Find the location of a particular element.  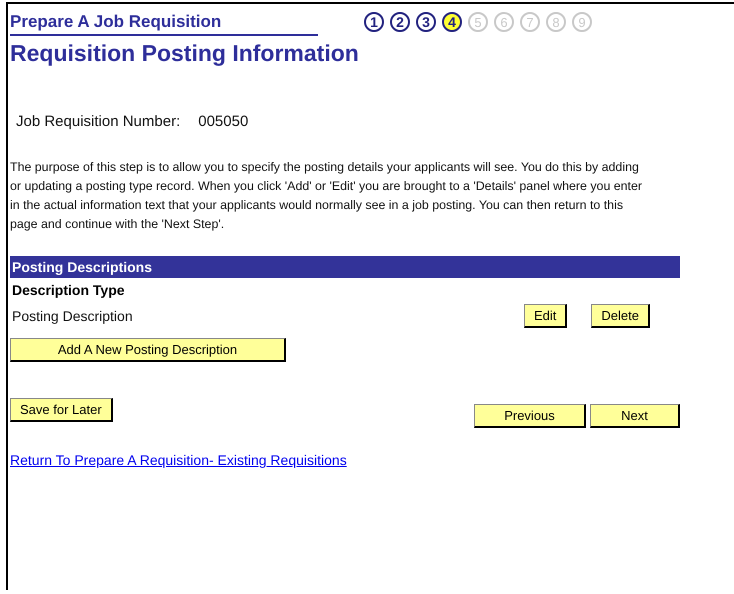

step-indicator: 2 is located at coordinates (400, 22).